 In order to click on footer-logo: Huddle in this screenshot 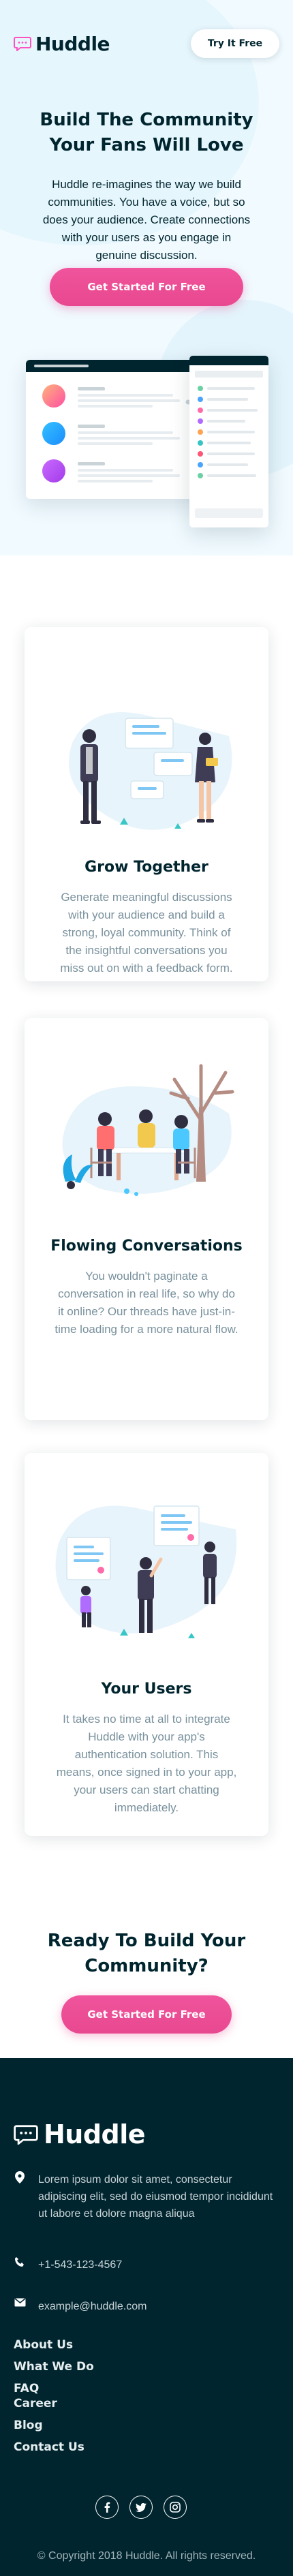, I will do `click(80, 2134)`.